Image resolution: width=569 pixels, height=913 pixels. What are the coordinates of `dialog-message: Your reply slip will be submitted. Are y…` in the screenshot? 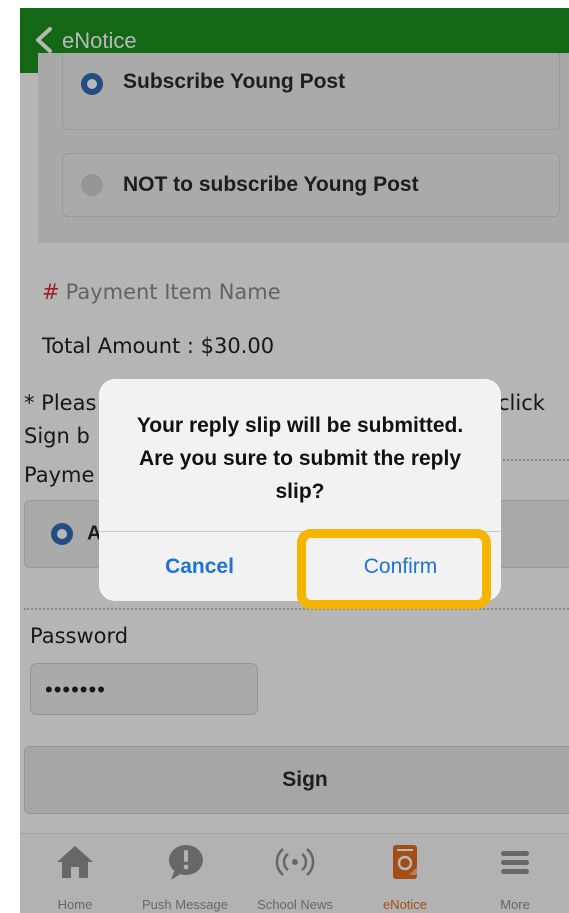 It's located at (300, 458).